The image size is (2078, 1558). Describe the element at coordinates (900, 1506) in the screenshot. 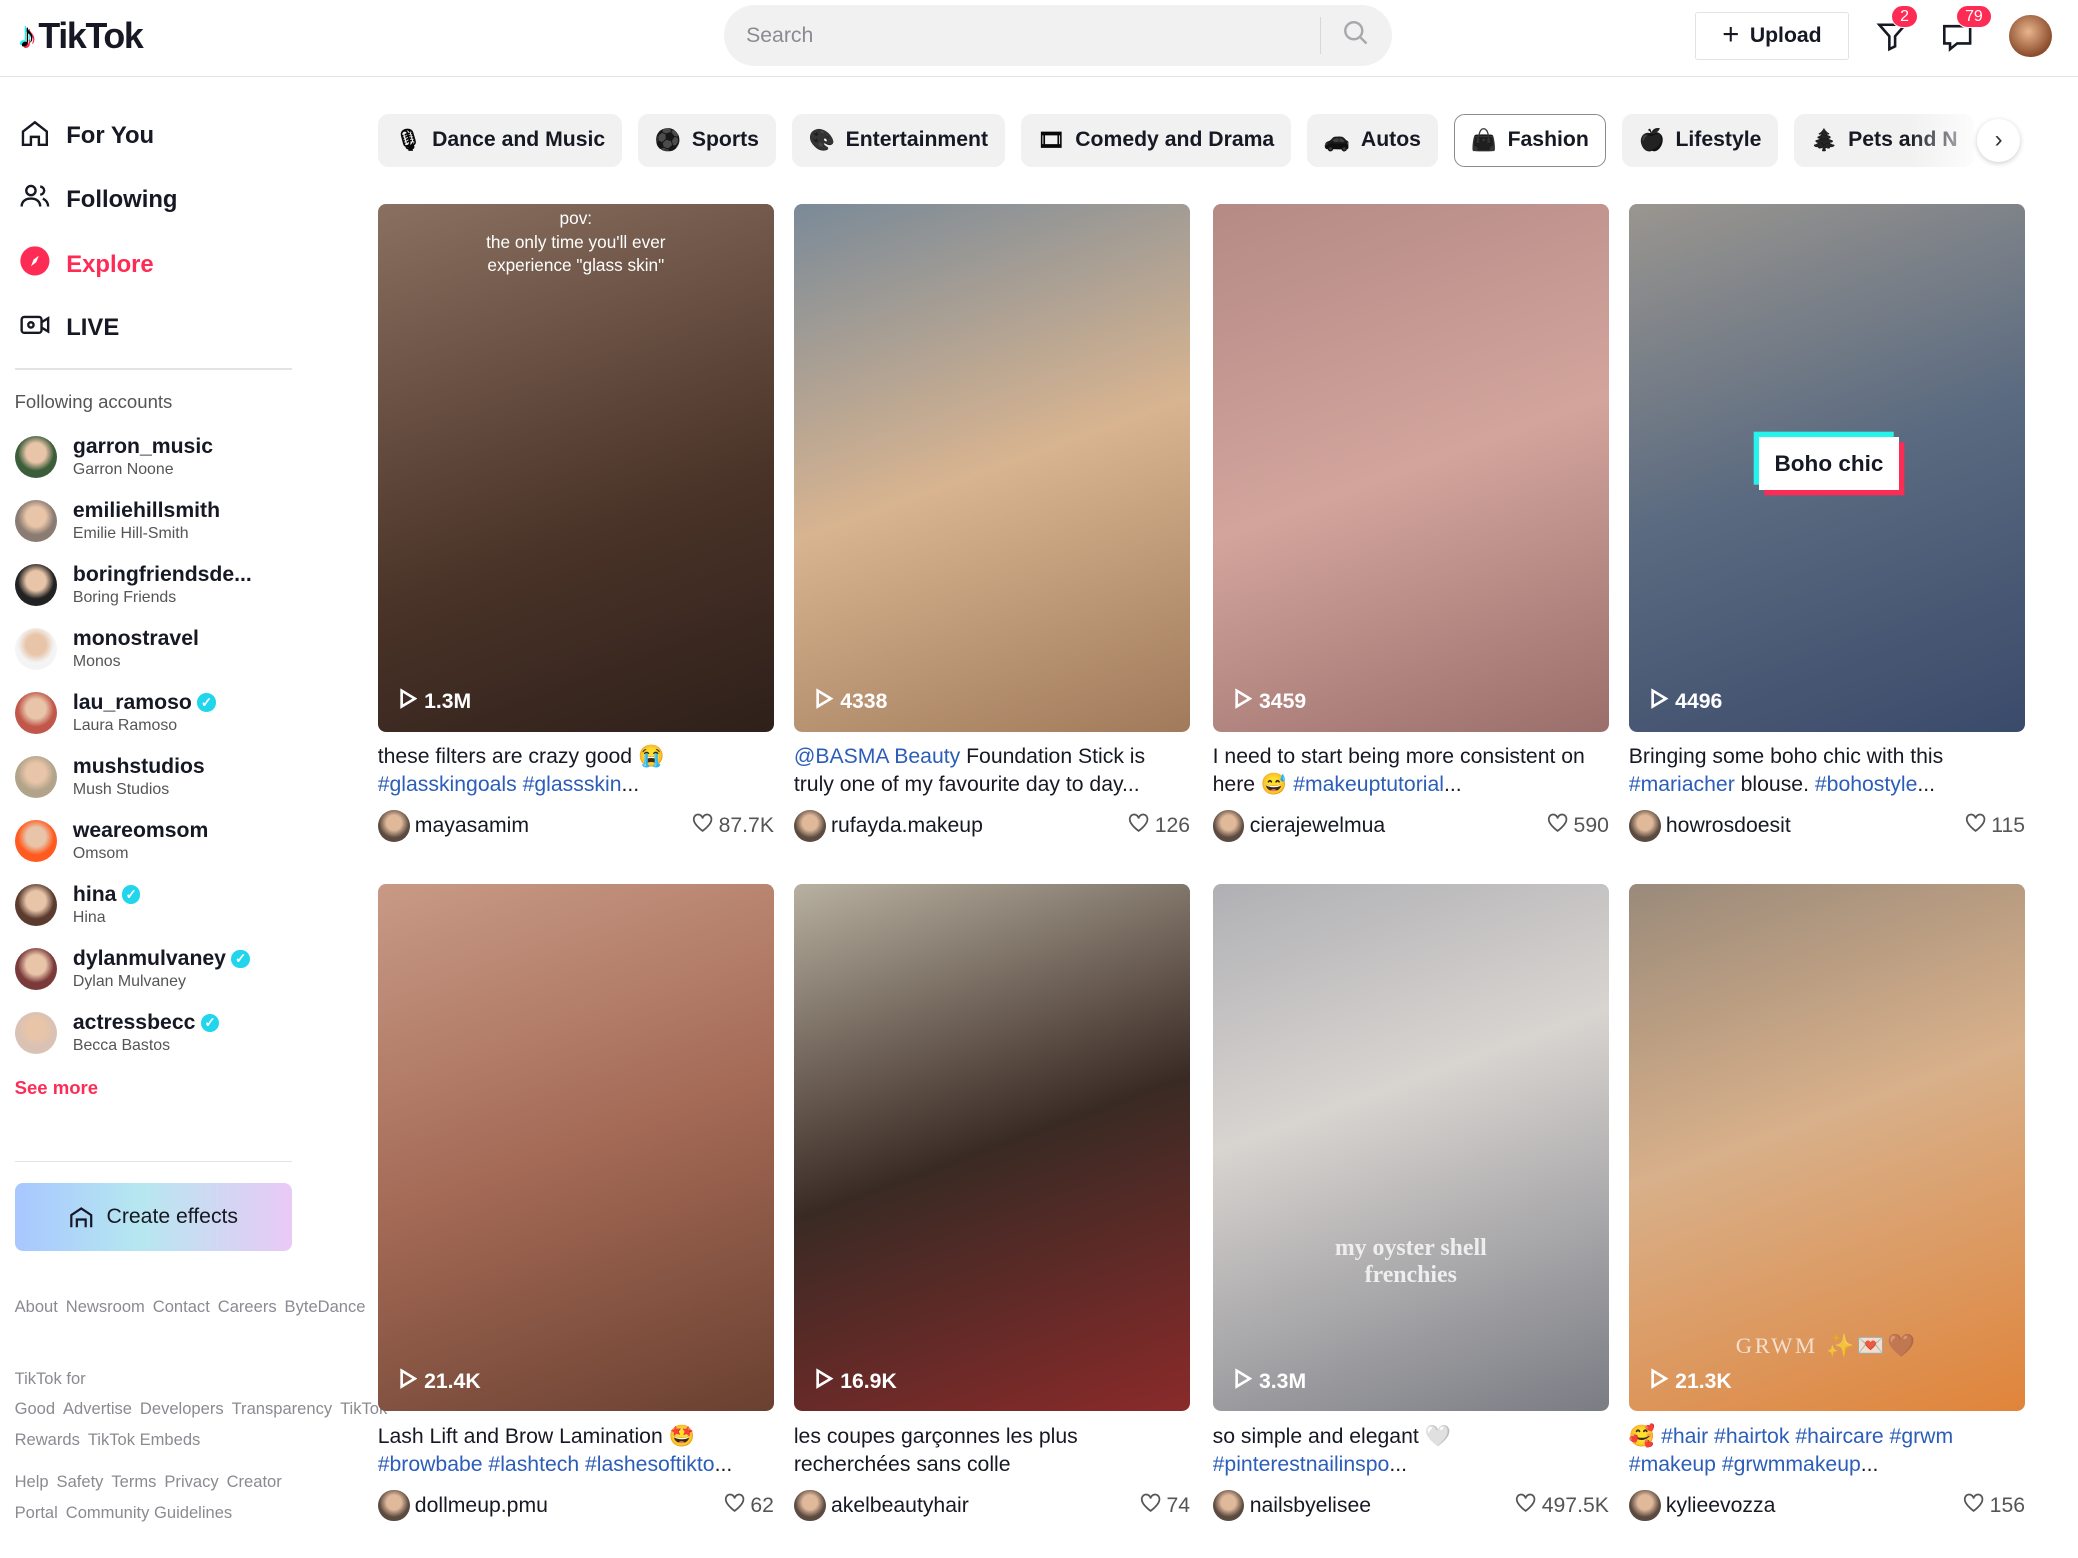

I see `author-username: akelbeautyhair` at that location.